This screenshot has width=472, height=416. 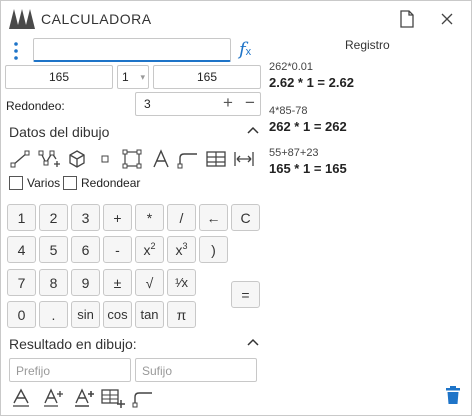 What do you see at coordinates (181, 282) in the screenshot?
I see `key-reciprocal: ¹⁄x` at bounding box center [181, 282].